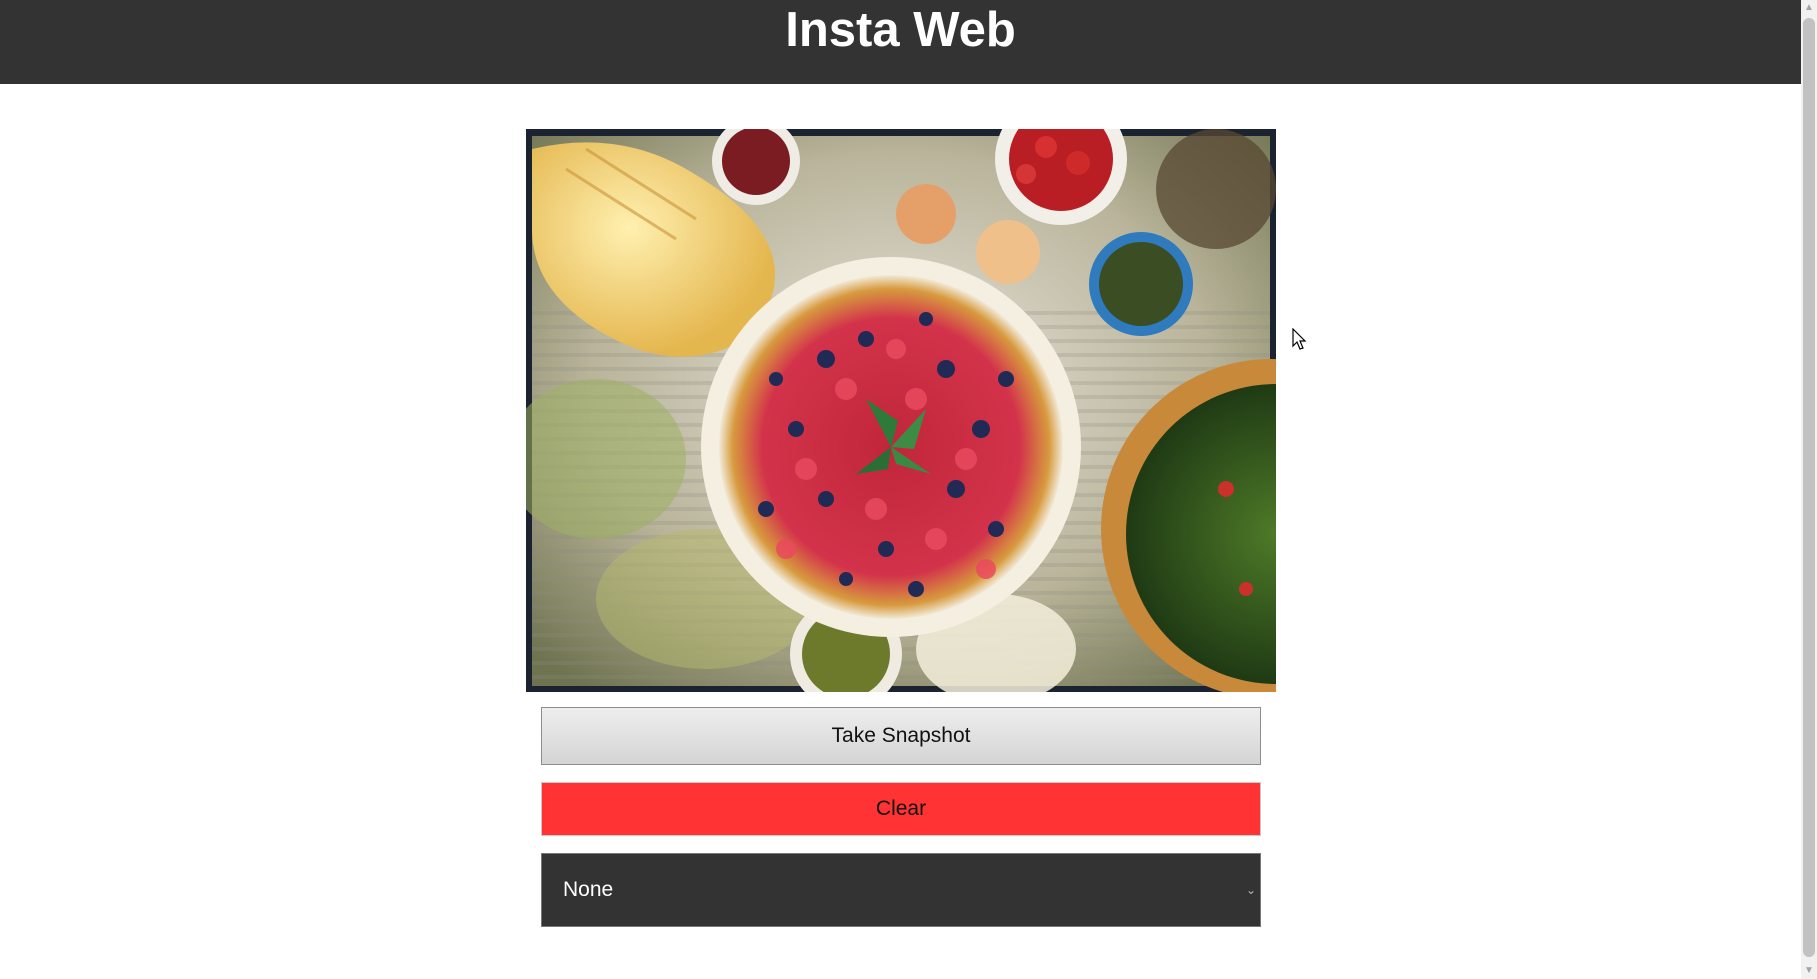 This screenshot has width=1817, height=979. Describe the element at coordinates (1809, 8) in the screenshot. I see `scroll-up-icon: ▲` at that location.